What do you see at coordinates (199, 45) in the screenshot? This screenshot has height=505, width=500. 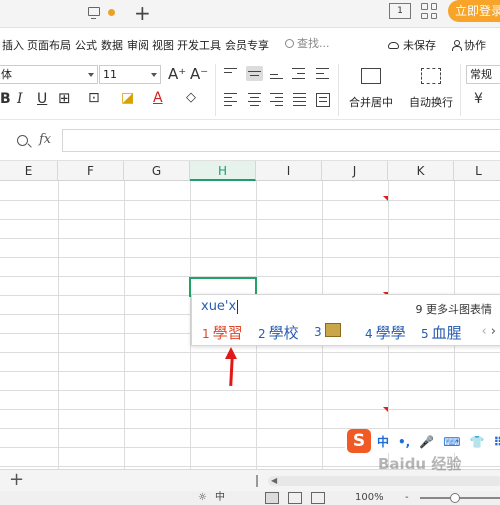 I see `menu-developer: 开发工具` at bounding box center [199, 45].